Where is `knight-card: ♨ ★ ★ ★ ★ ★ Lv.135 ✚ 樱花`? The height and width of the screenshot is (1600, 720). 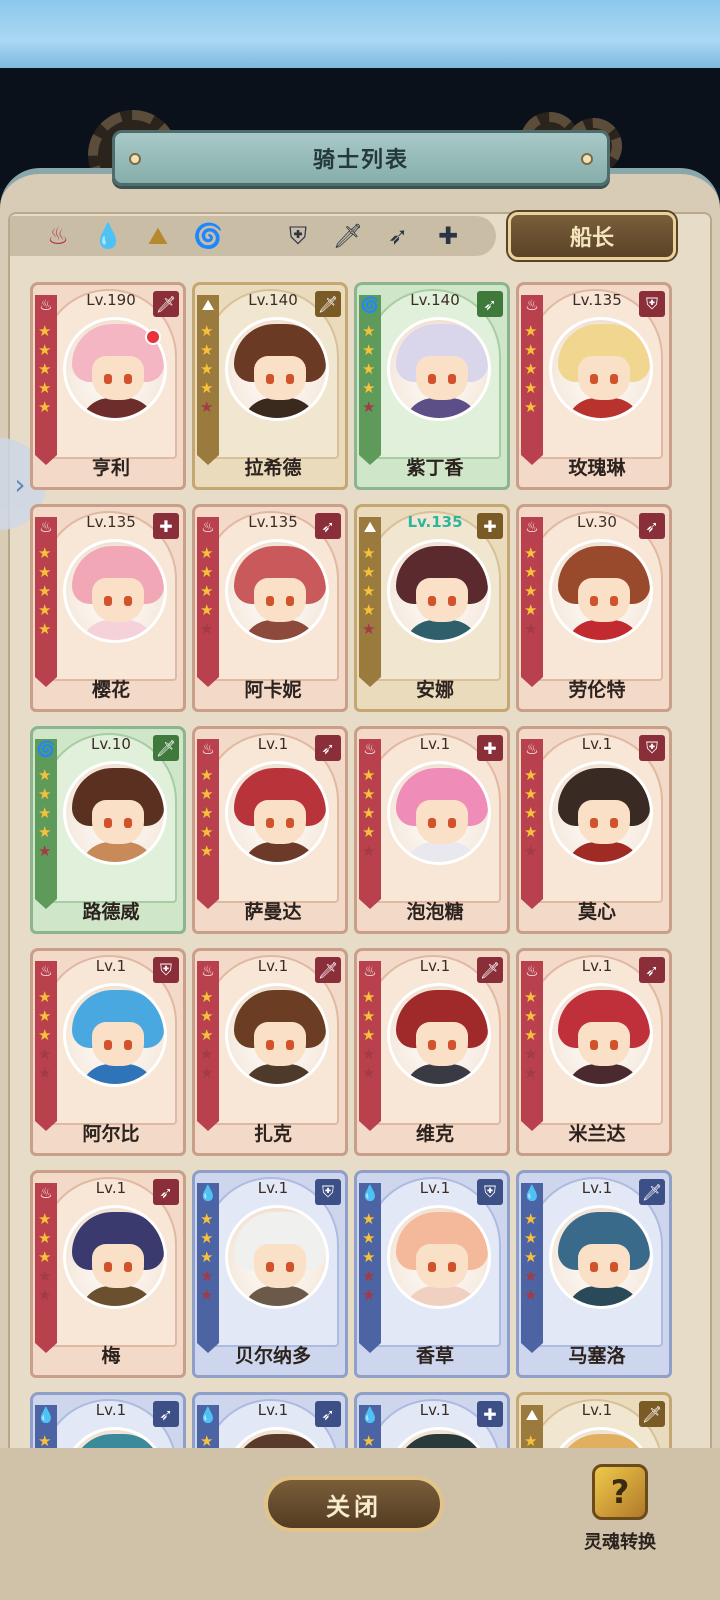
knight-card: ♨ ★ ★ ★ ★ ★ Lv.135 ✚ 樱花 is located at coordinates (108, 608).